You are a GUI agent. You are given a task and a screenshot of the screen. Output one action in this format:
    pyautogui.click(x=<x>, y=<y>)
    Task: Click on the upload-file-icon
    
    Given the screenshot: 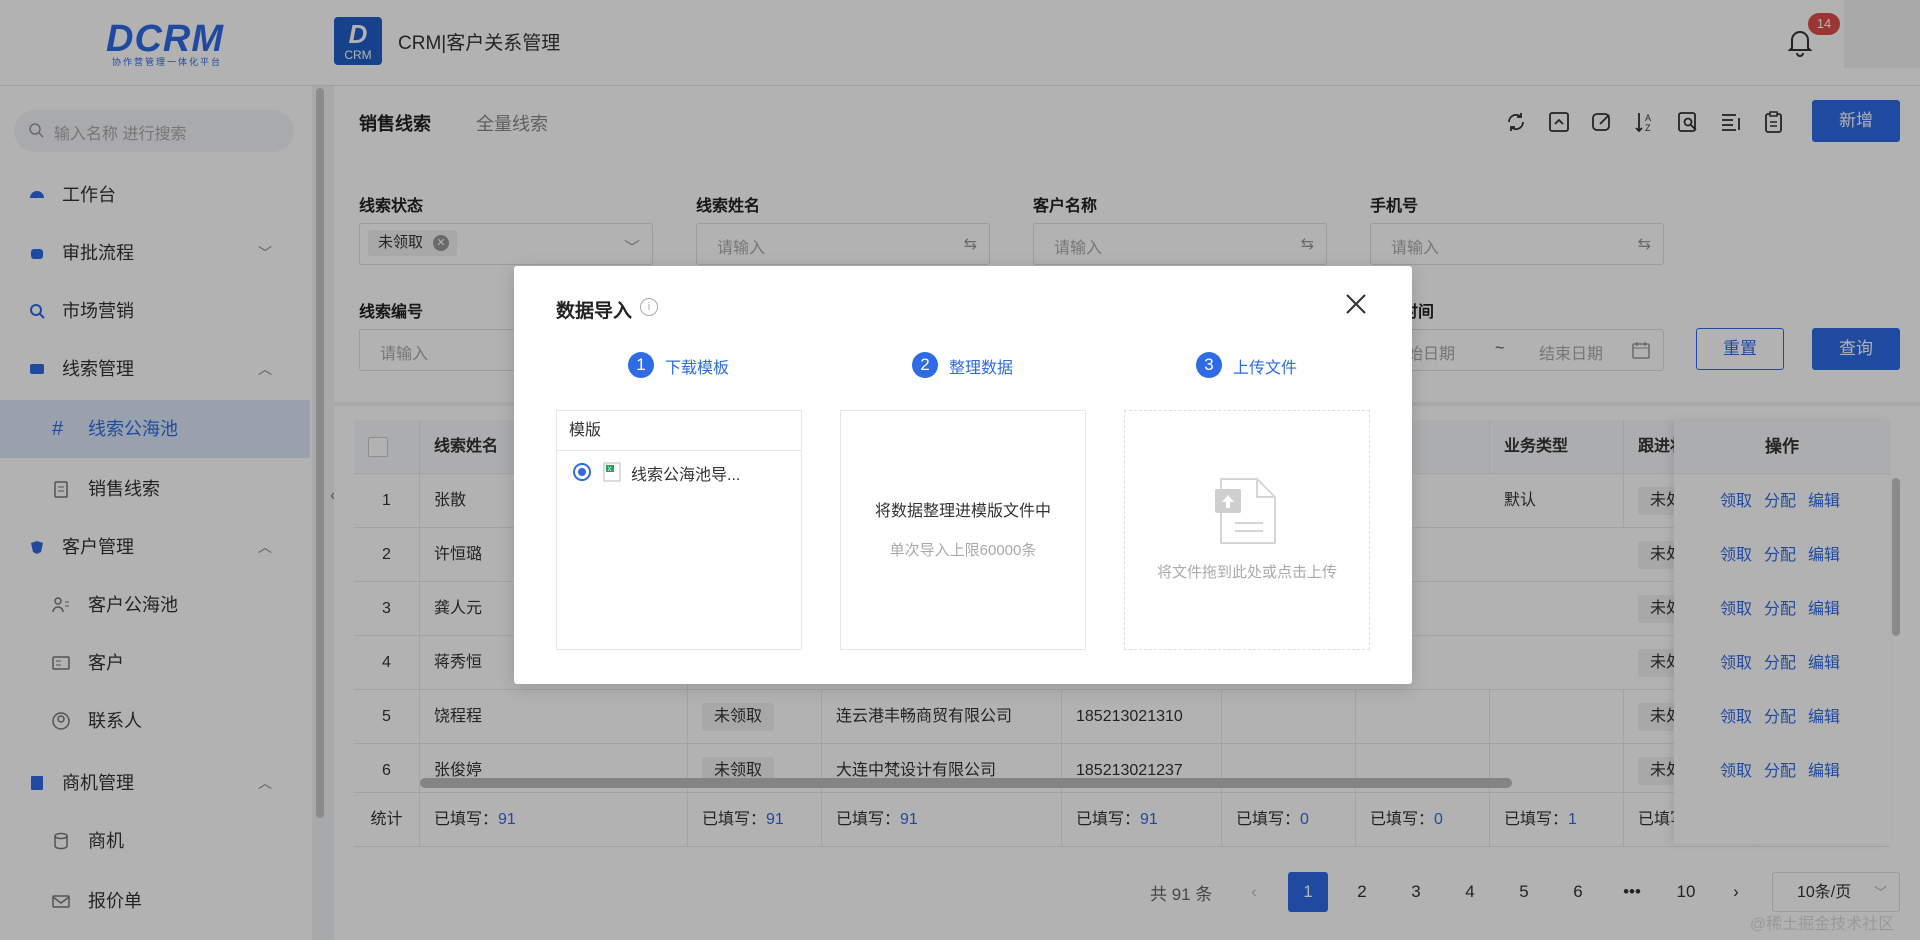 What is the action you would take?
    pyautogui.click(x=1245, y=511)
    